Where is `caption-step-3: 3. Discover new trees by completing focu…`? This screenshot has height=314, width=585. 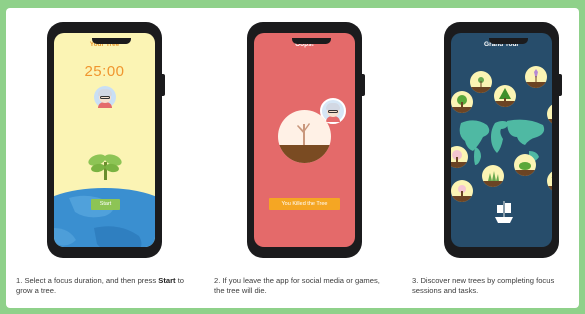 caption-step-3: 3. Discover new trees by completing focu… is located at coordinates (483, 285).